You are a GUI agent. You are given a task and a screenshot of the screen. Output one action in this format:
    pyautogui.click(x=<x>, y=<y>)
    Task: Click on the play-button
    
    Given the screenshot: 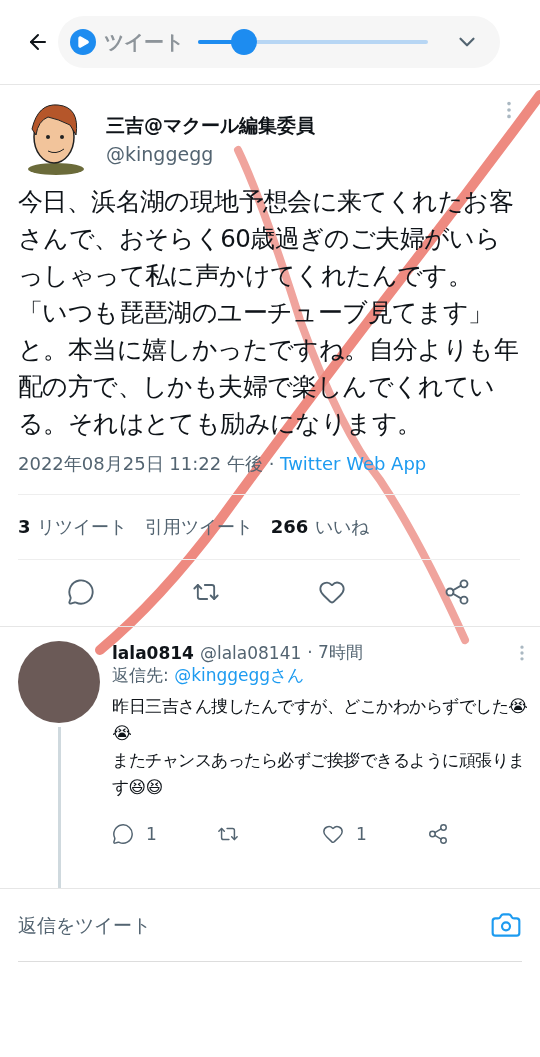 What is the action you would take?
    pyautogui.click(x=83, y=42)
    